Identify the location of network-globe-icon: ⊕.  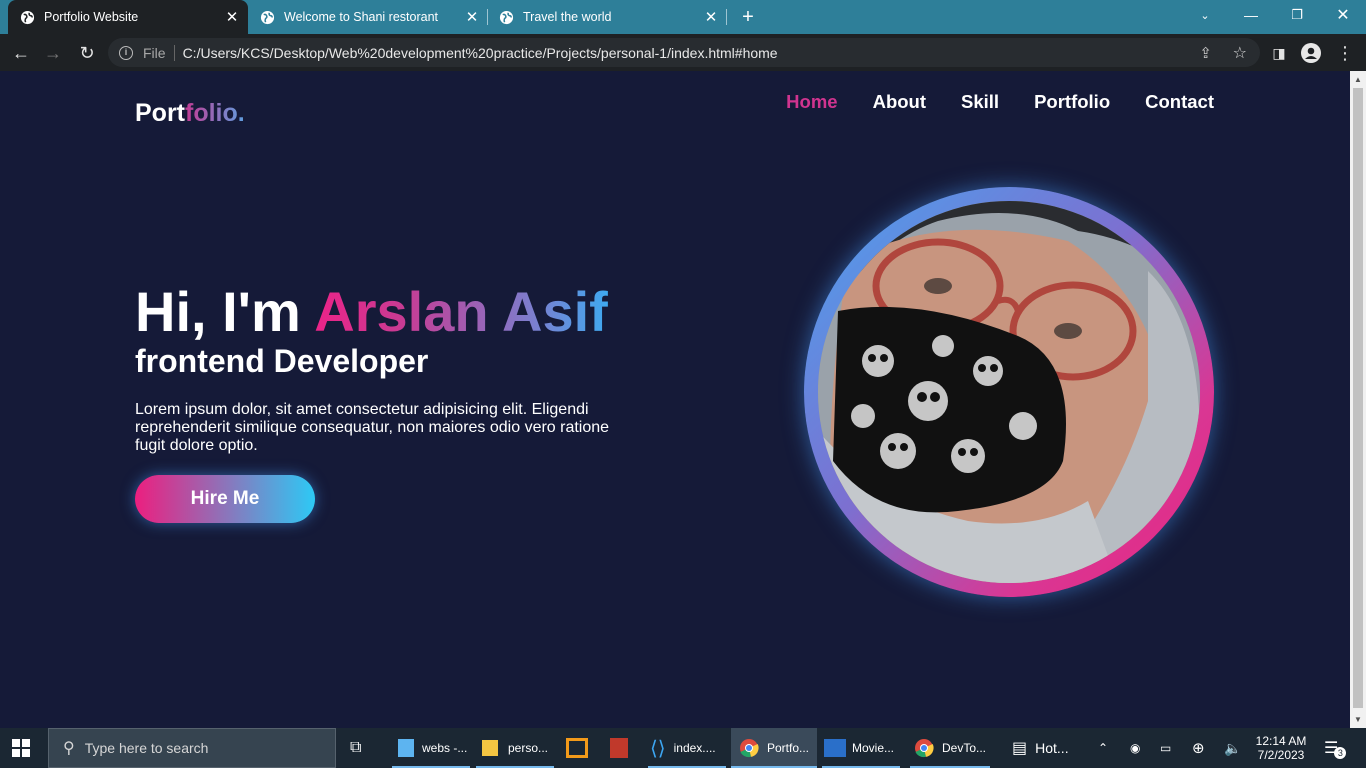
(1198, 748).